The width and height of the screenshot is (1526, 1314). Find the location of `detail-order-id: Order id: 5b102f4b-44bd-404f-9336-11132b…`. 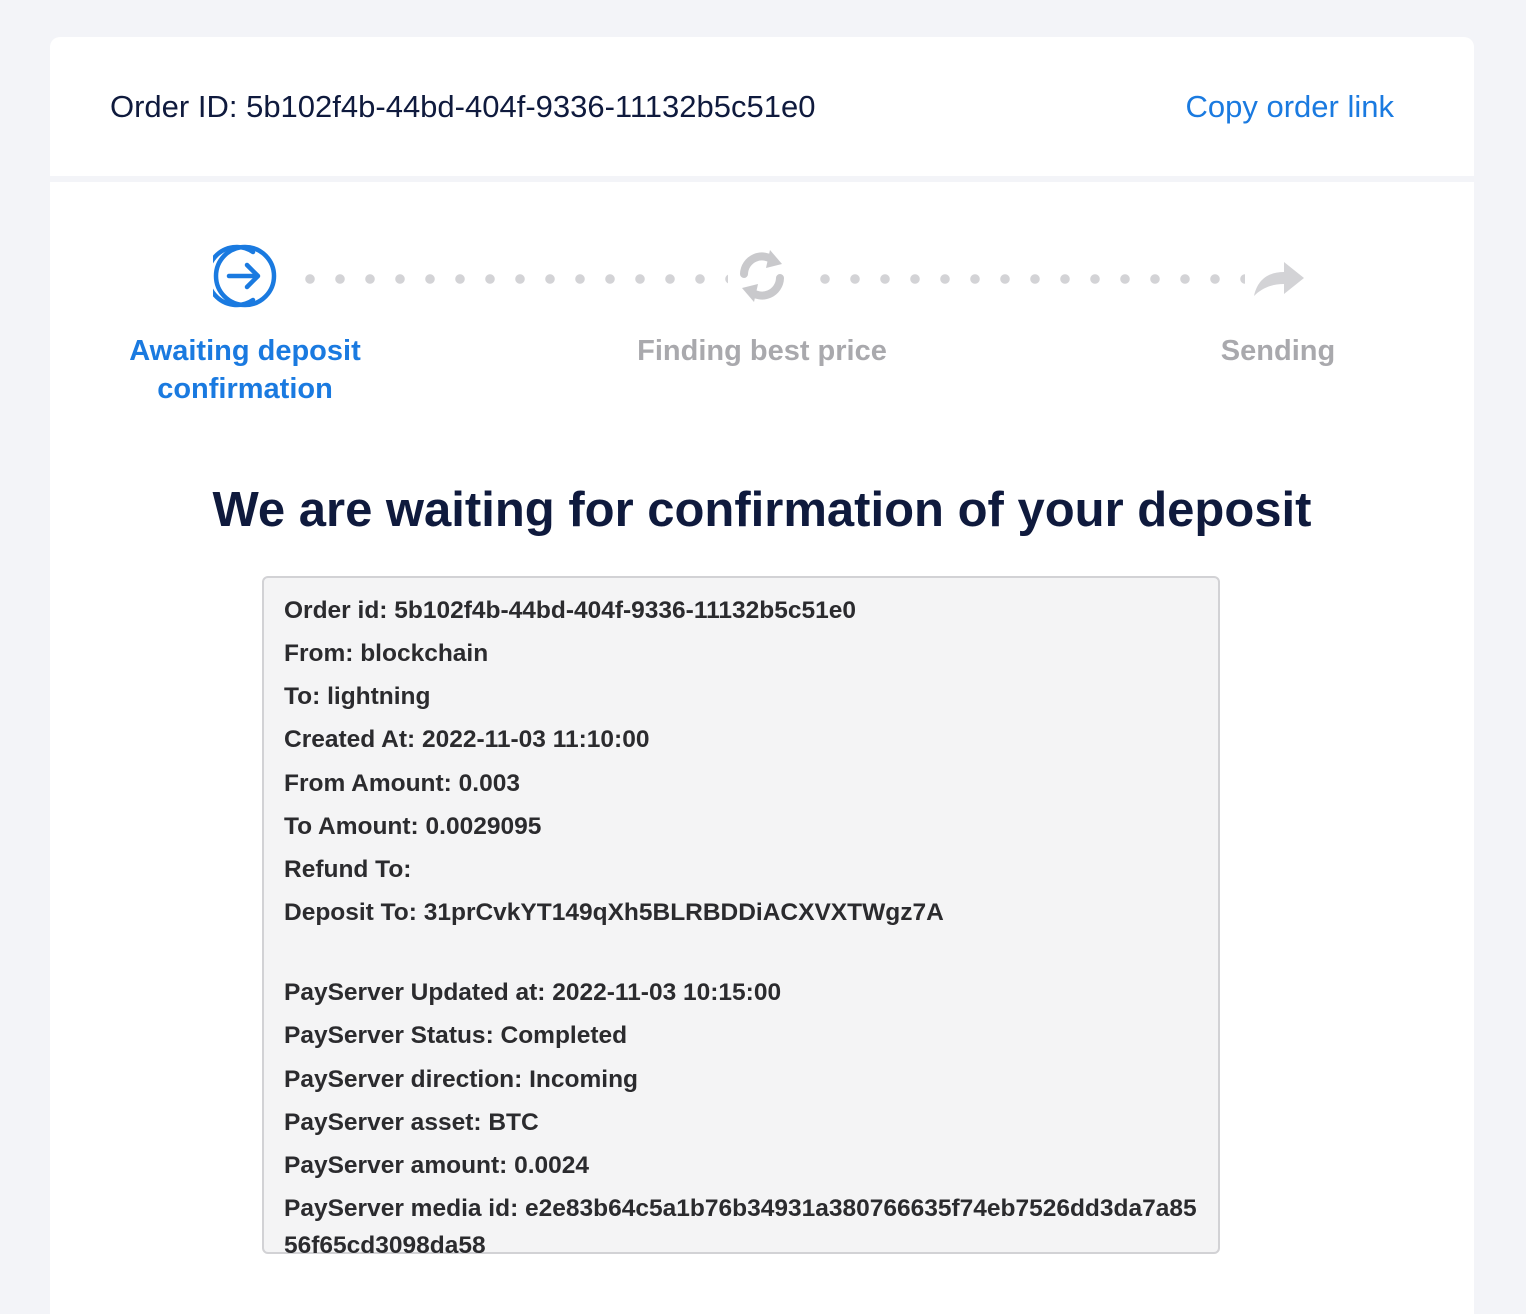

detail-order-id: Order id: 5b102f4b-44bd-404f-9336-11132b… is located at coordinates (570, 610).